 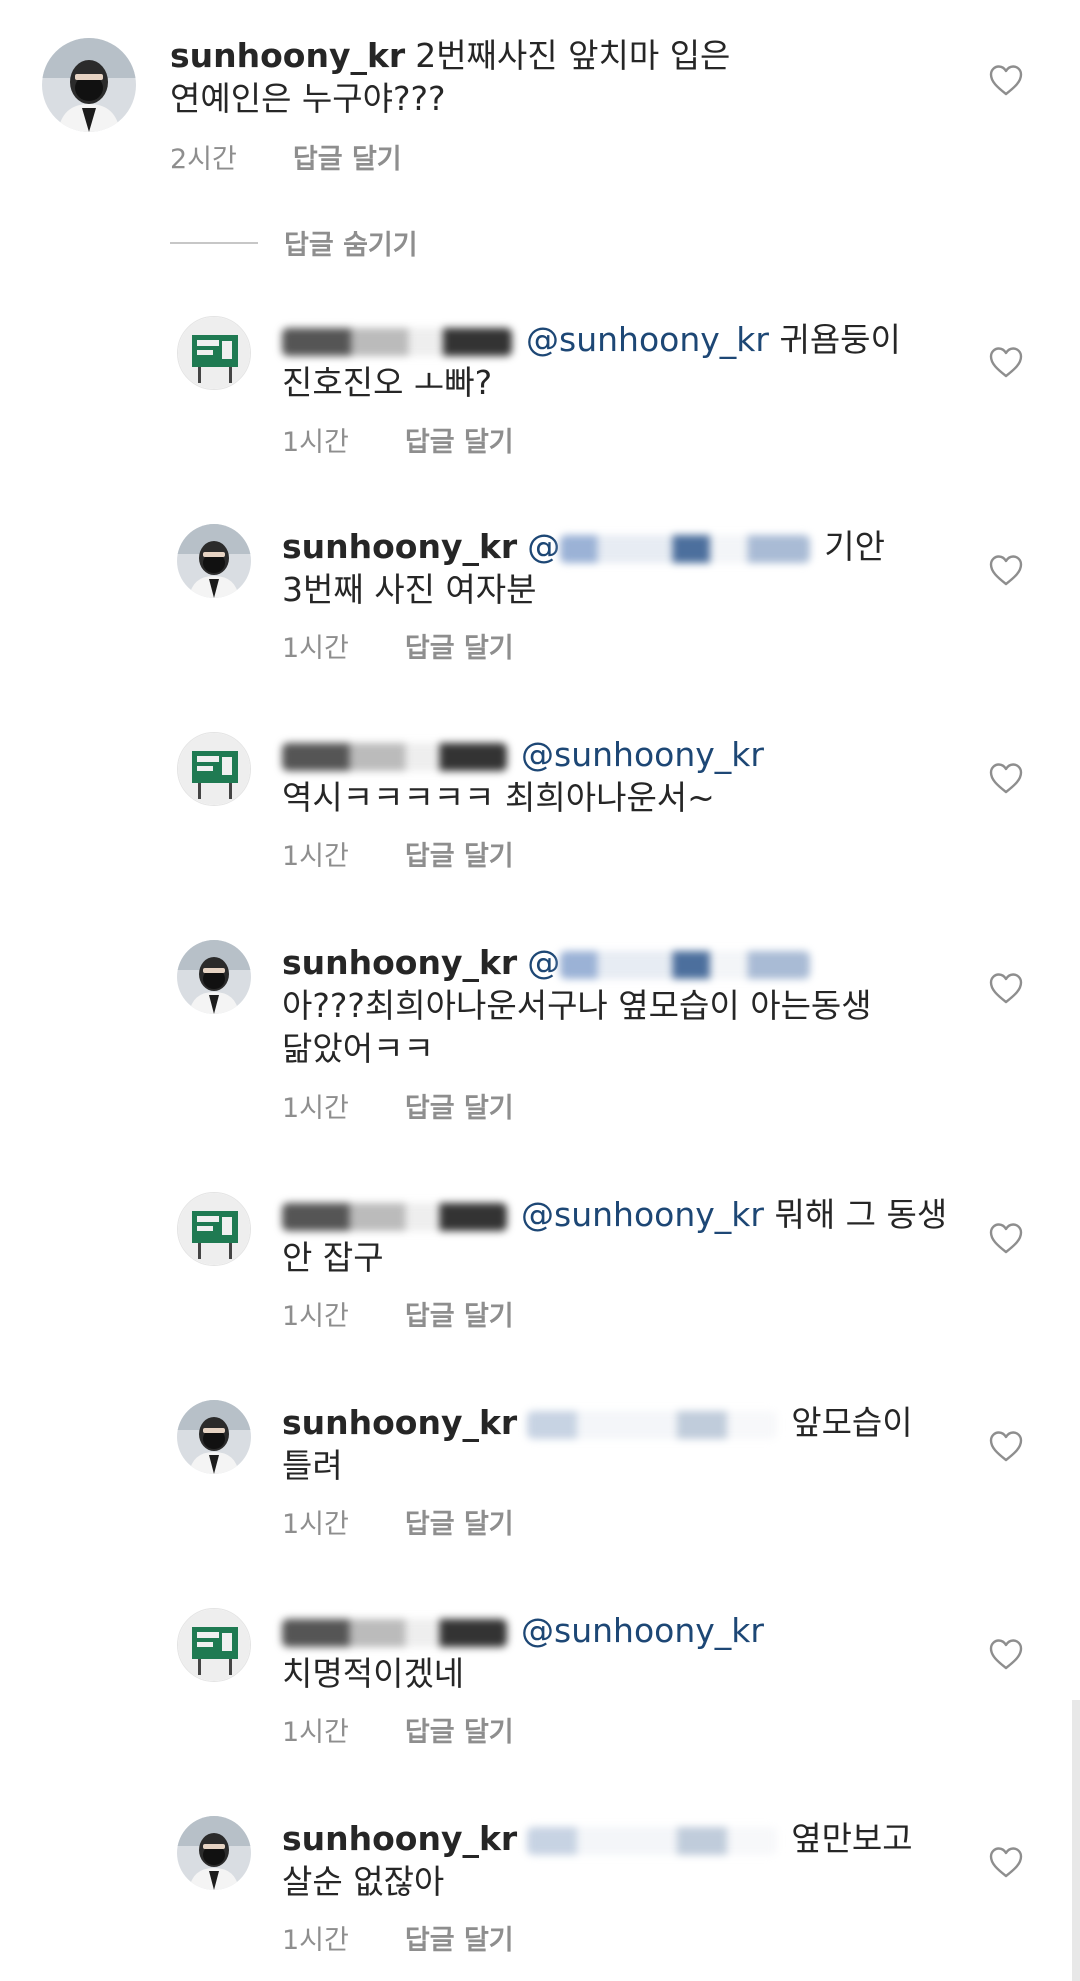 What do you see at coordinates (1076, 1840) in the screenshot?
I see `scrollbar` at bounding box center [1076, 1840].